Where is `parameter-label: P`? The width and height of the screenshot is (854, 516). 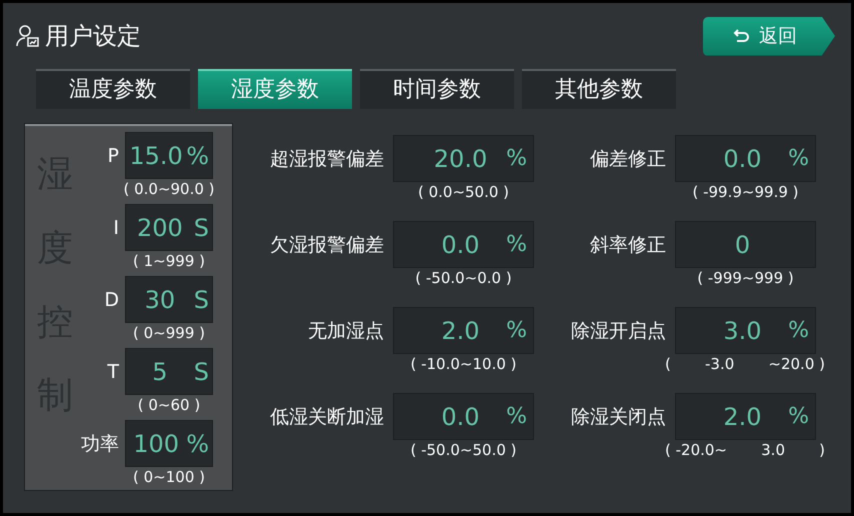 parameter-label: P is located at coordinates (113, 155).